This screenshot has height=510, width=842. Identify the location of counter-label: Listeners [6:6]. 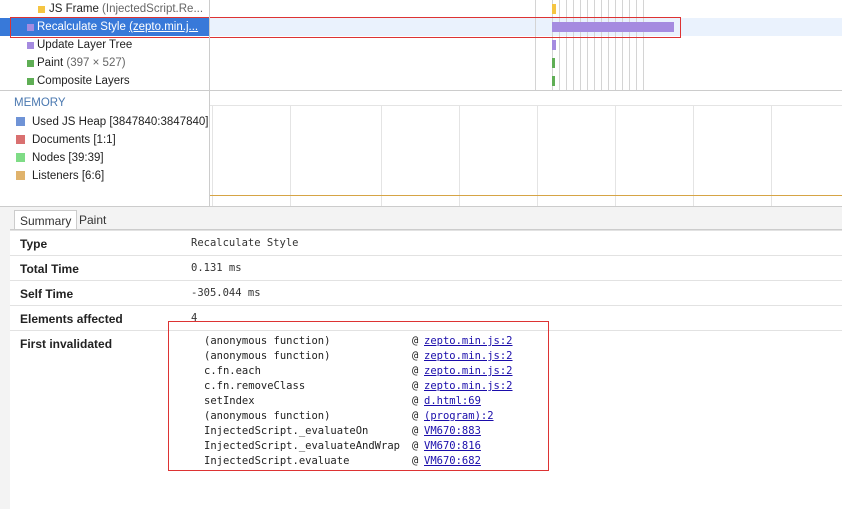
(68, 176).